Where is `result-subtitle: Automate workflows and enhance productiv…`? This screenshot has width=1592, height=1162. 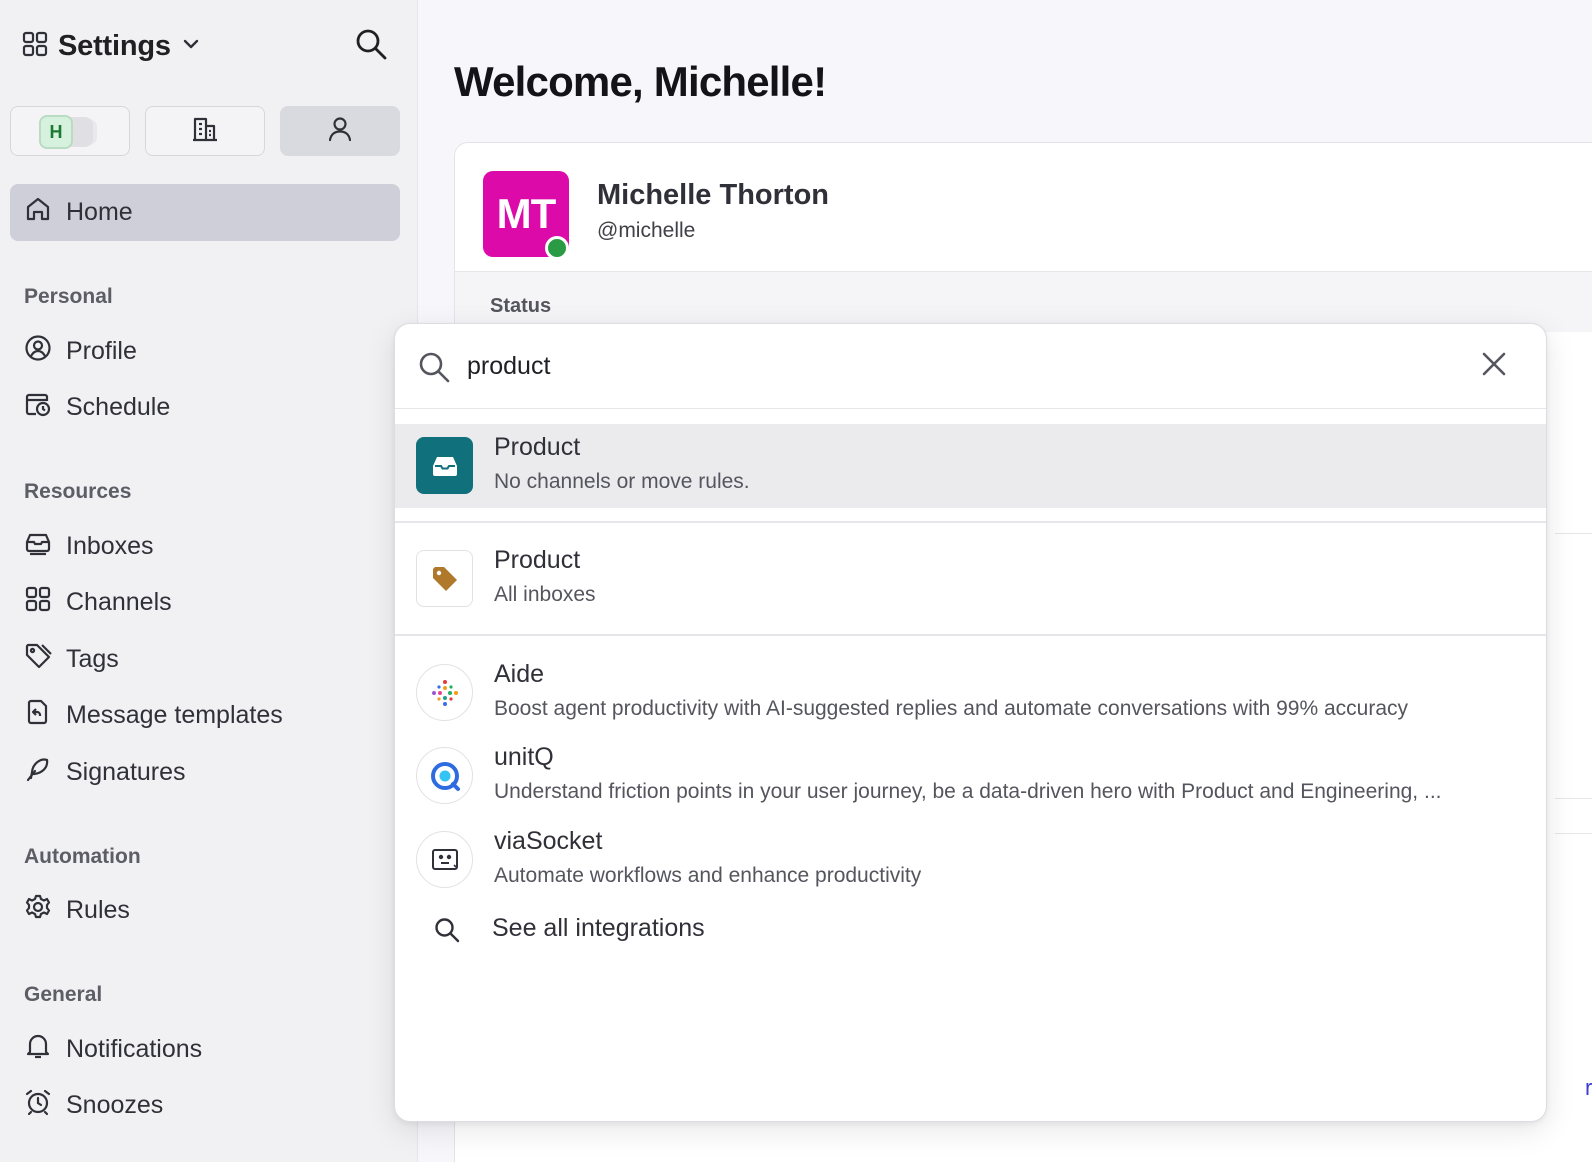 result-subtitle: Automate workflows and enhance productiv… is located at coordinates (708, 875).